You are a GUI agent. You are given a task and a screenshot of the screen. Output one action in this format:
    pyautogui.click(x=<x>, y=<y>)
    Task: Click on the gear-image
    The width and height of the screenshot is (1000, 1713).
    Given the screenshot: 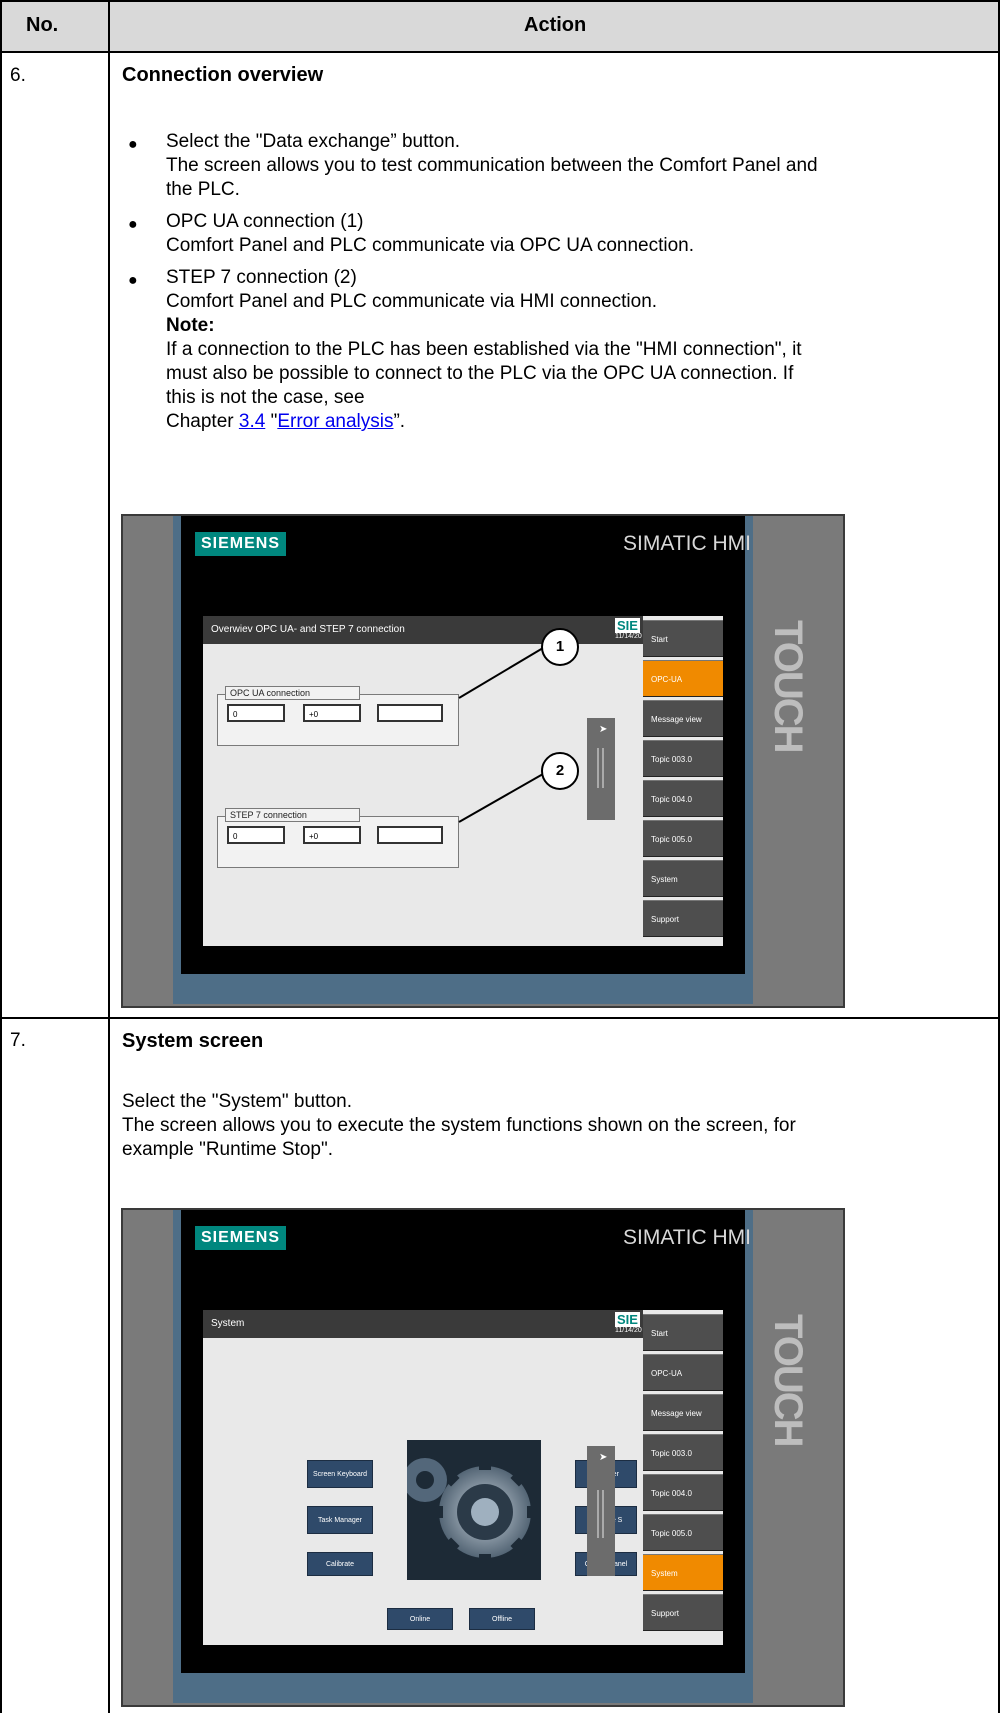 What is the action you would take?
    pyautogui.click(x=474, y=1510)
    